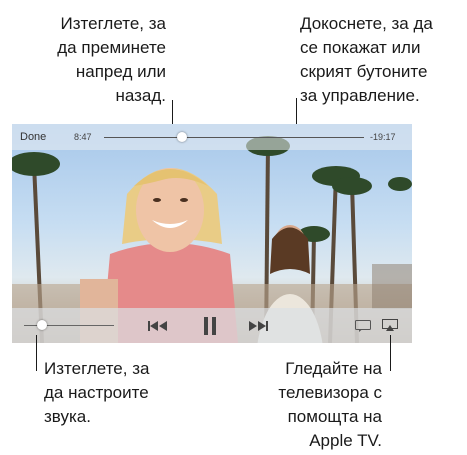 This screenshot has width=467, height=455. Describe the element at coordinates (363, 326) in the screenshot. I see `subtitles-icon` at that location.